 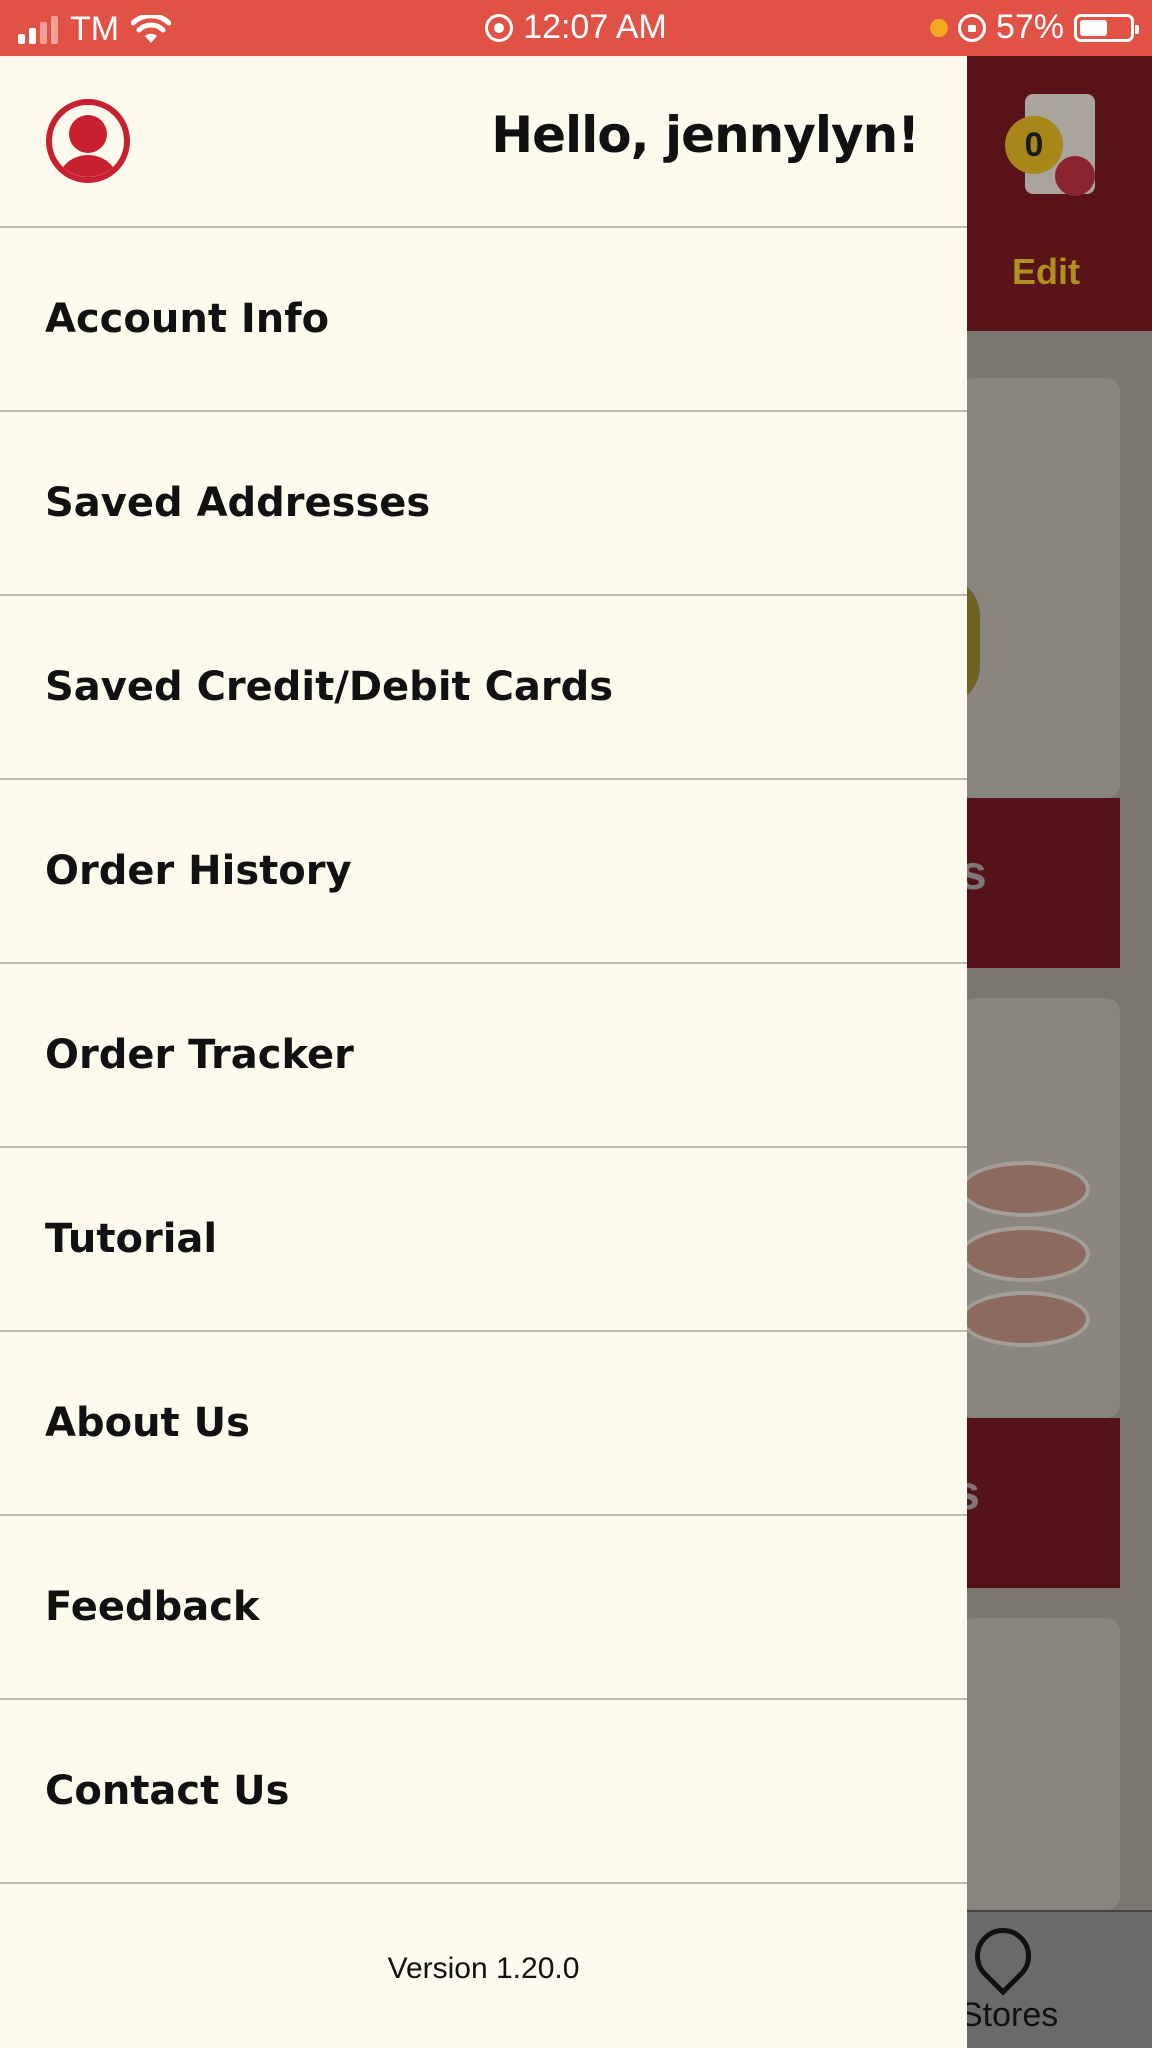 I want to click on greeting: Hello, jennylyn!, so click(x=705, y=135).